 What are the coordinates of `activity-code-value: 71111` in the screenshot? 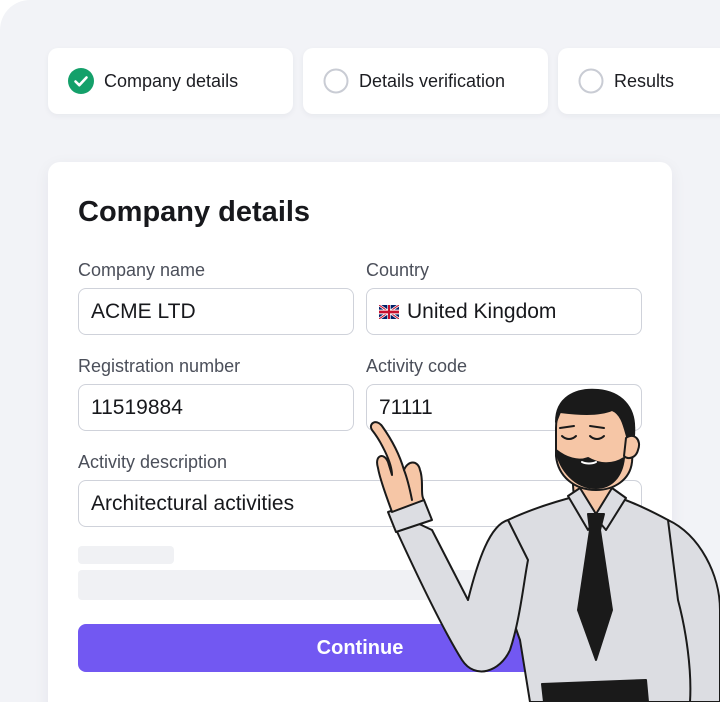 It's located at (406, 407).